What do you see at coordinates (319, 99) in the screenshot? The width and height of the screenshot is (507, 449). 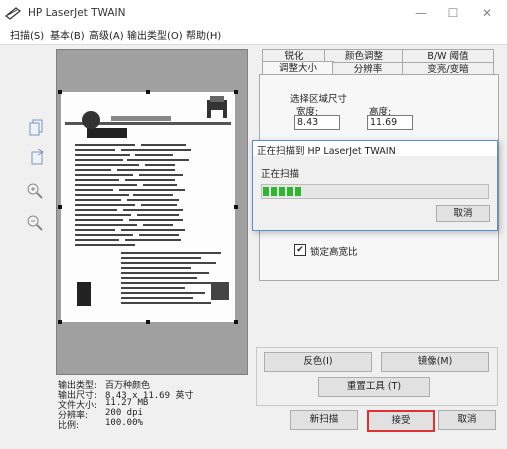 I see `size-group-label: 选择区域尺寸` at bounding box center [319, 99].